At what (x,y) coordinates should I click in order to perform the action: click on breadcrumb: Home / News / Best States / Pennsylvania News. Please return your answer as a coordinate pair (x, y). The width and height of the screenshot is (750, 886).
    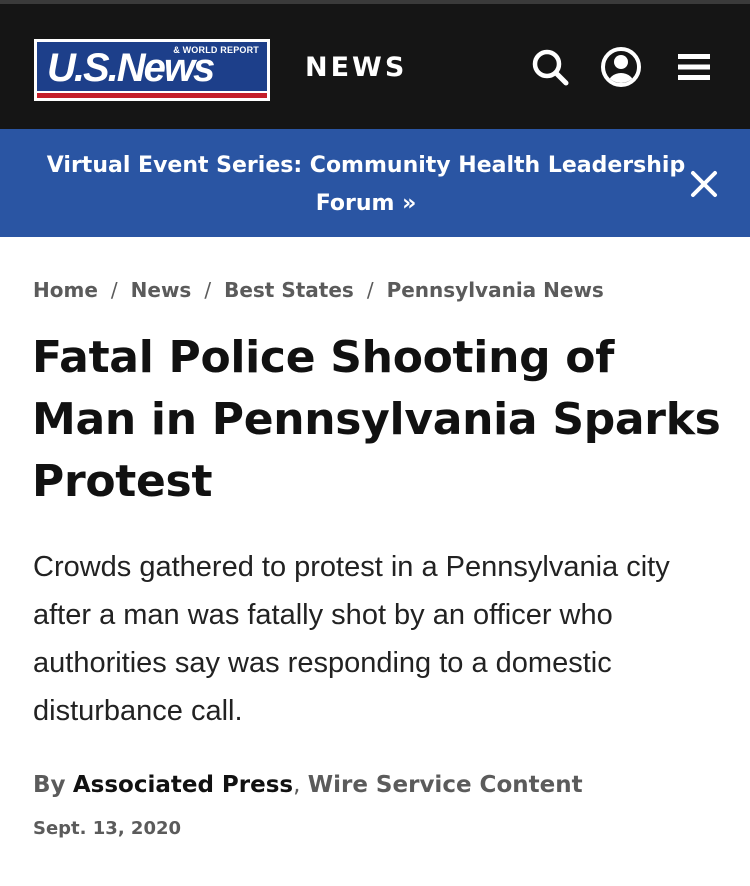
    Looking at the image, I should click on (318, 290).